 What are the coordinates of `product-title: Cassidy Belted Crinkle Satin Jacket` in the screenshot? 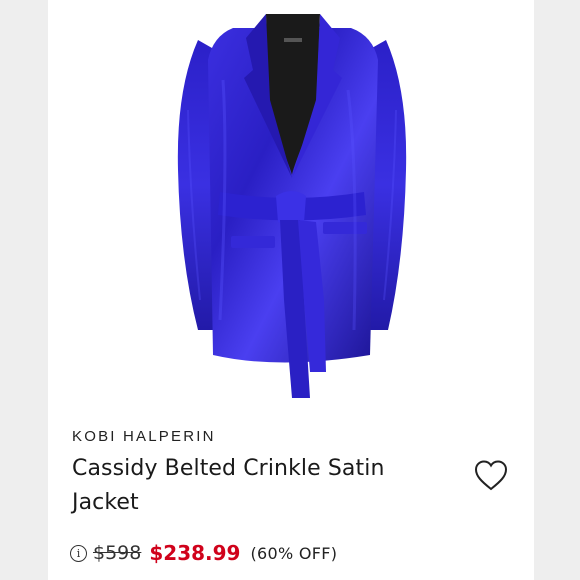 It's located at (262, 486).